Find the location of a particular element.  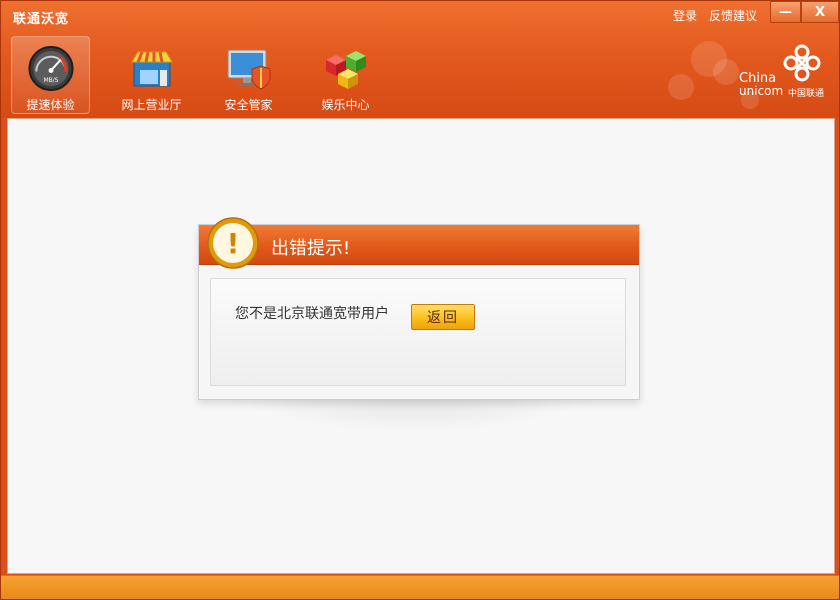

return-button: 返回 is located at coordinates (443, 317).